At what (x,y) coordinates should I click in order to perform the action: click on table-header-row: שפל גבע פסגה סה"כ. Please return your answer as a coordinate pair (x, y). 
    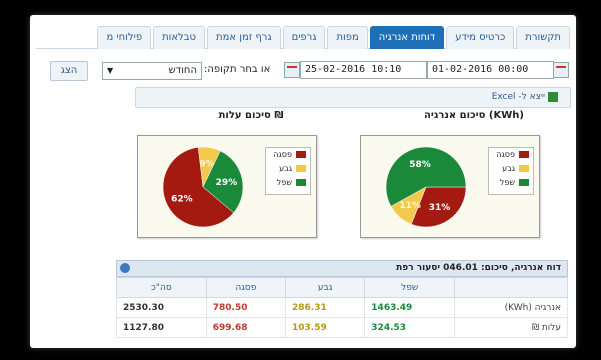
    Looking at the image, I should click on (342, 287).